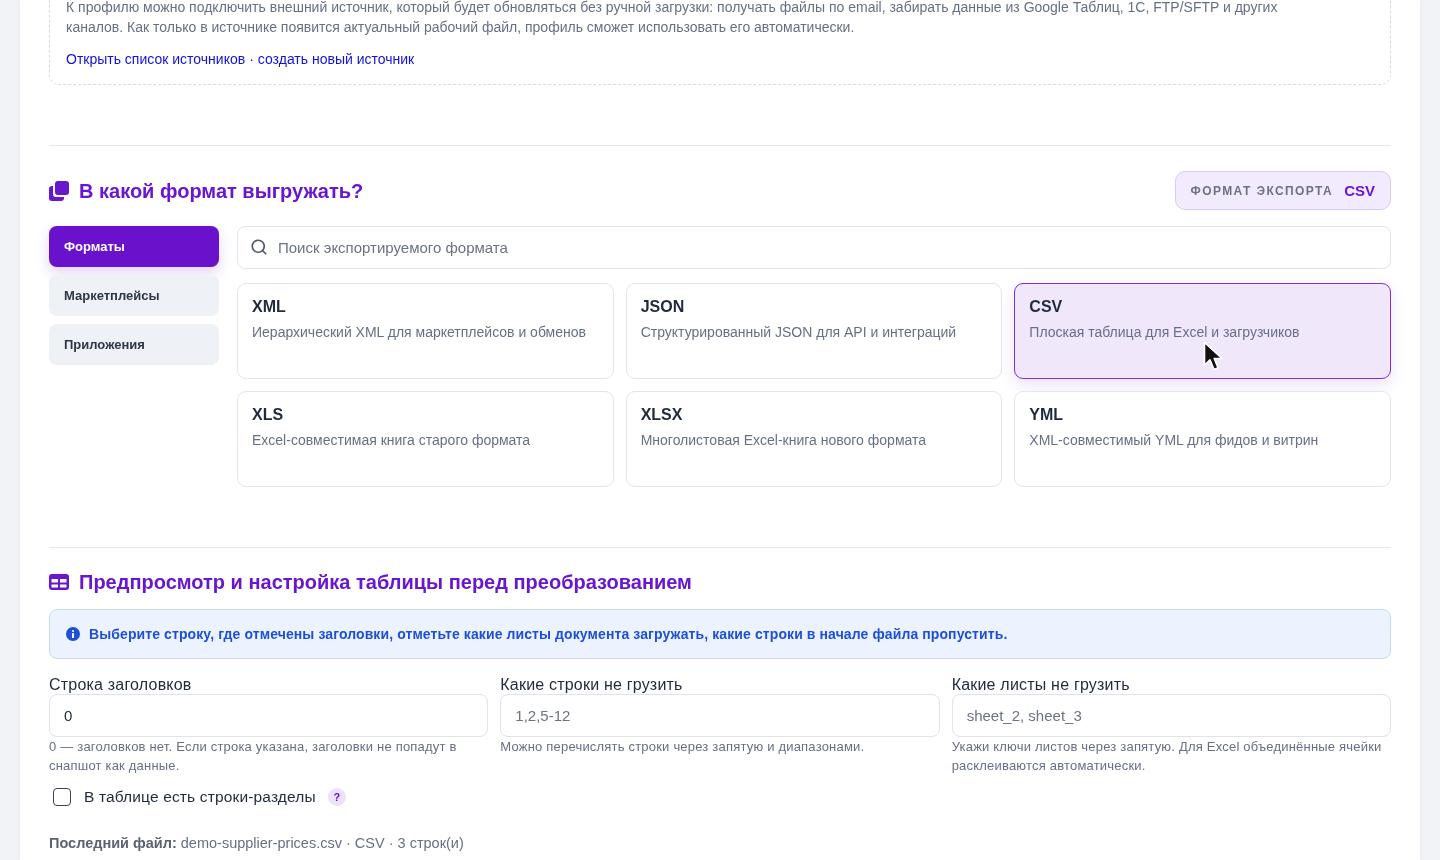 The image size is (1440, 860). I want to click on field-hint: Можно перечислять строки через запятую и диапазонами., so click(683, 747).